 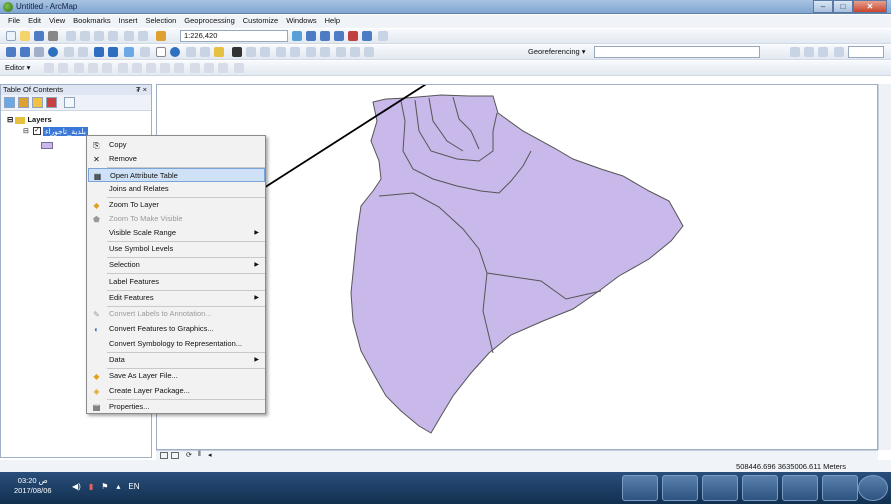 I want to click on delete-icon, so click(x=113, y=36).